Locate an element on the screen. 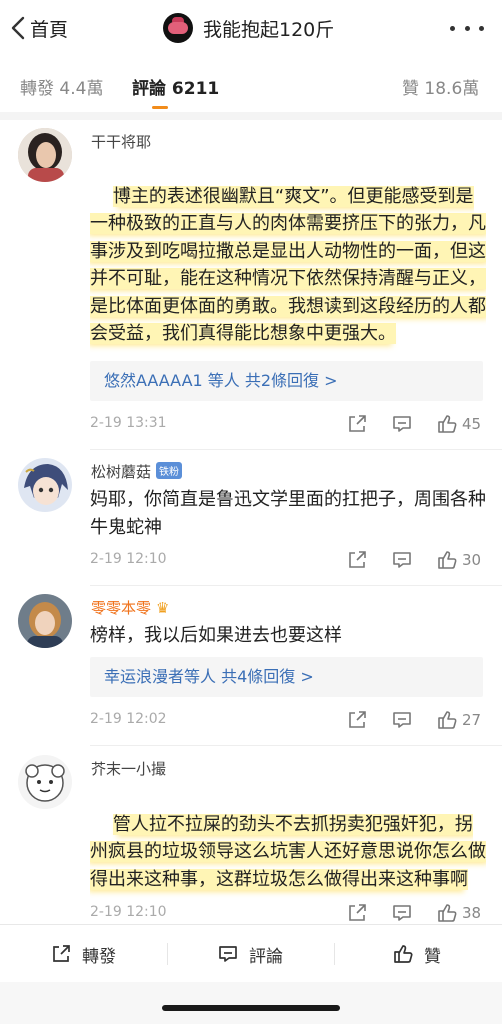  home-indicator-area is located at coordinates (251, 1003).